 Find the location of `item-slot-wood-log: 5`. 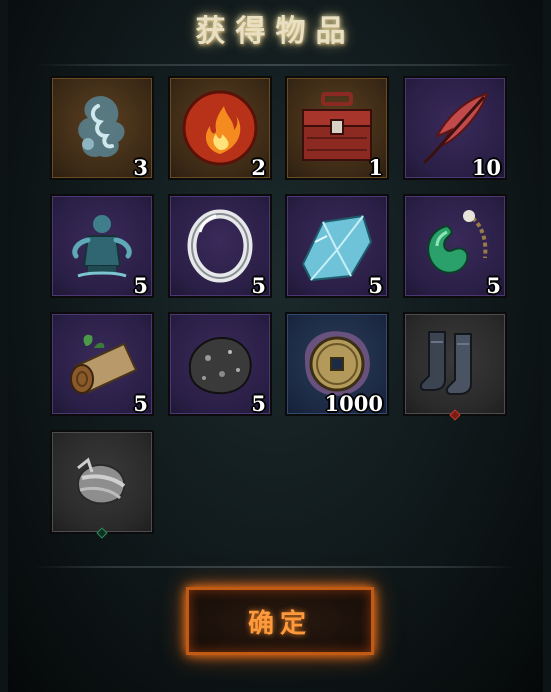

item-slot-wood-log: 5 is located at coordinates (102, 364).